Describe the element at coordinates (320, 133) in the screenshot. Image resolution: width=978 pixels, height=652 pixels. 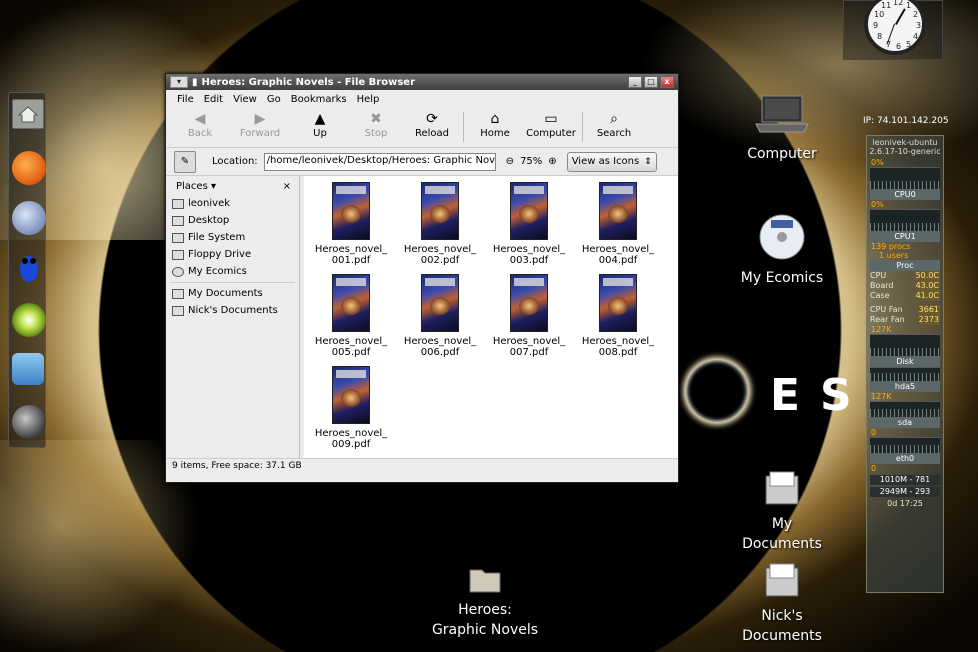
I see `button-label: Up` at that location.